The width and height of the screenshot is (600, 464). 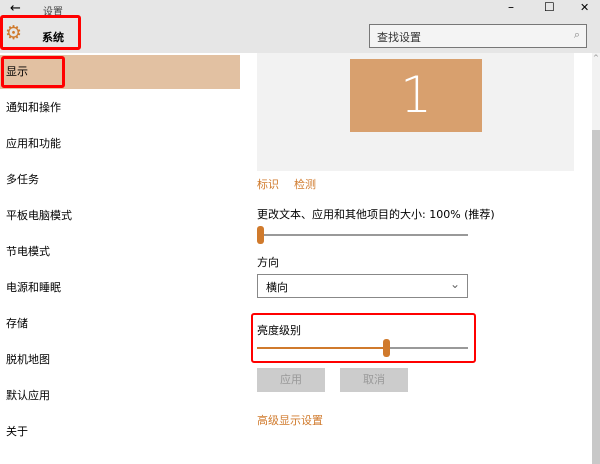 What do you see at coordinates (279, 330) in the screenshot?
I see `brightness-label: 亮度级别` at bounding box center [279, 330].